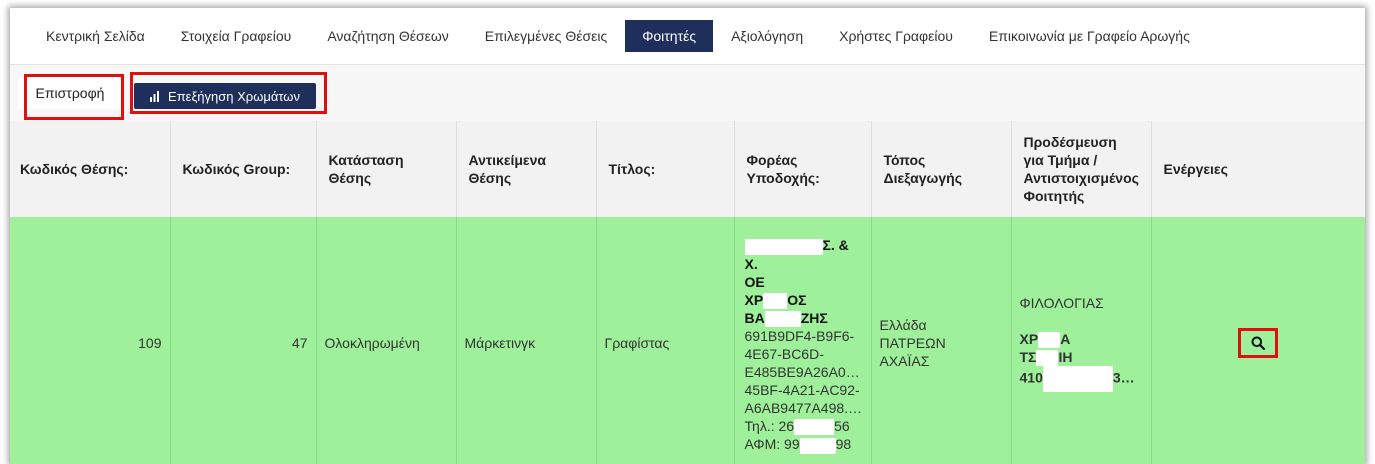 This screenshot has width=1375, height=464. Describe the element at coordinates (385, 169) in the screenshot. I see `header-status: Κατάσταση Θέσης` at that location.